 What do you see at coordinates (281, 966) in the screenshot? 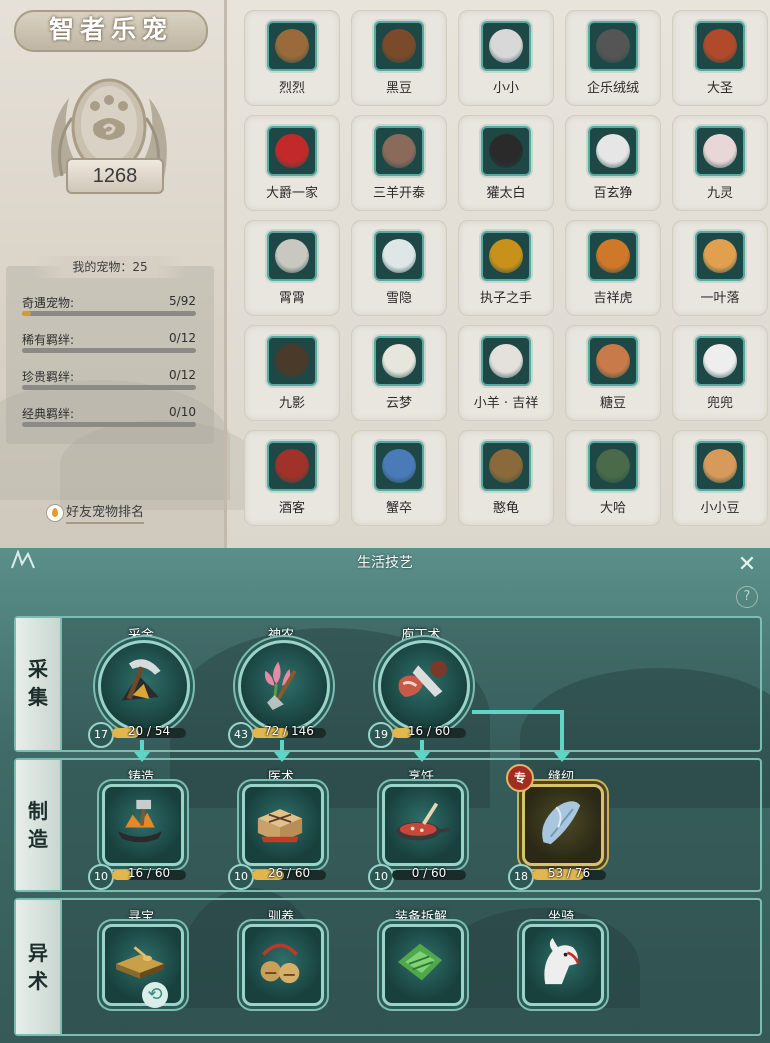
I see `skill-taming: 驯养` at bounding box center [281, 966].